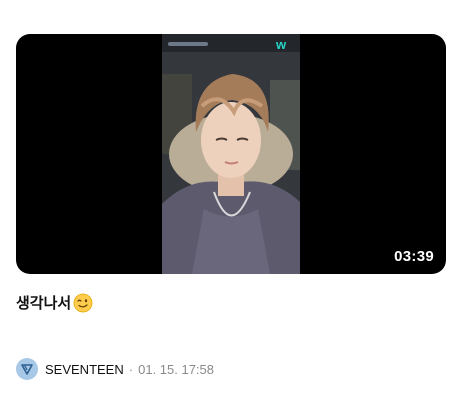 The height and width of the screenshot is (400, 460). I want to click on seventeen-logo-icon, so click(27, 369).